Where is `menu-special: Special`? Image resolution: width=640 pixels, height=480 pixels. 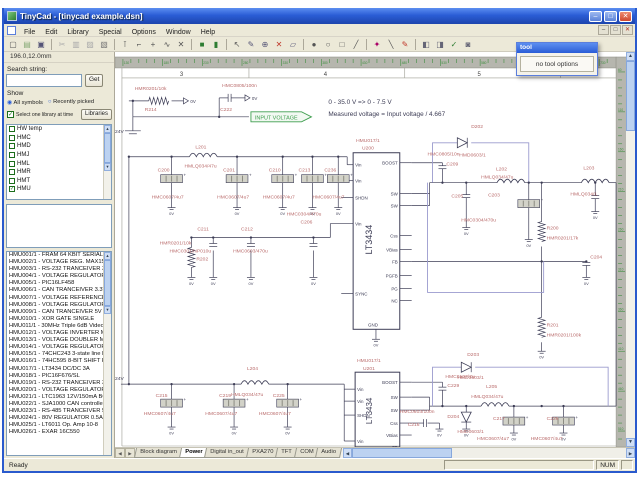
menu-special: Special is located at coordinates (110, 32).